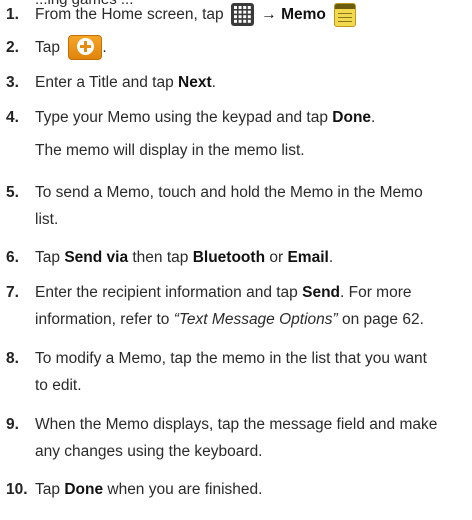 This screenshot has width=472, height=520. Describe the element at coordinates (321, 292) in the screenshot. I see `send-label: Send` at that location.